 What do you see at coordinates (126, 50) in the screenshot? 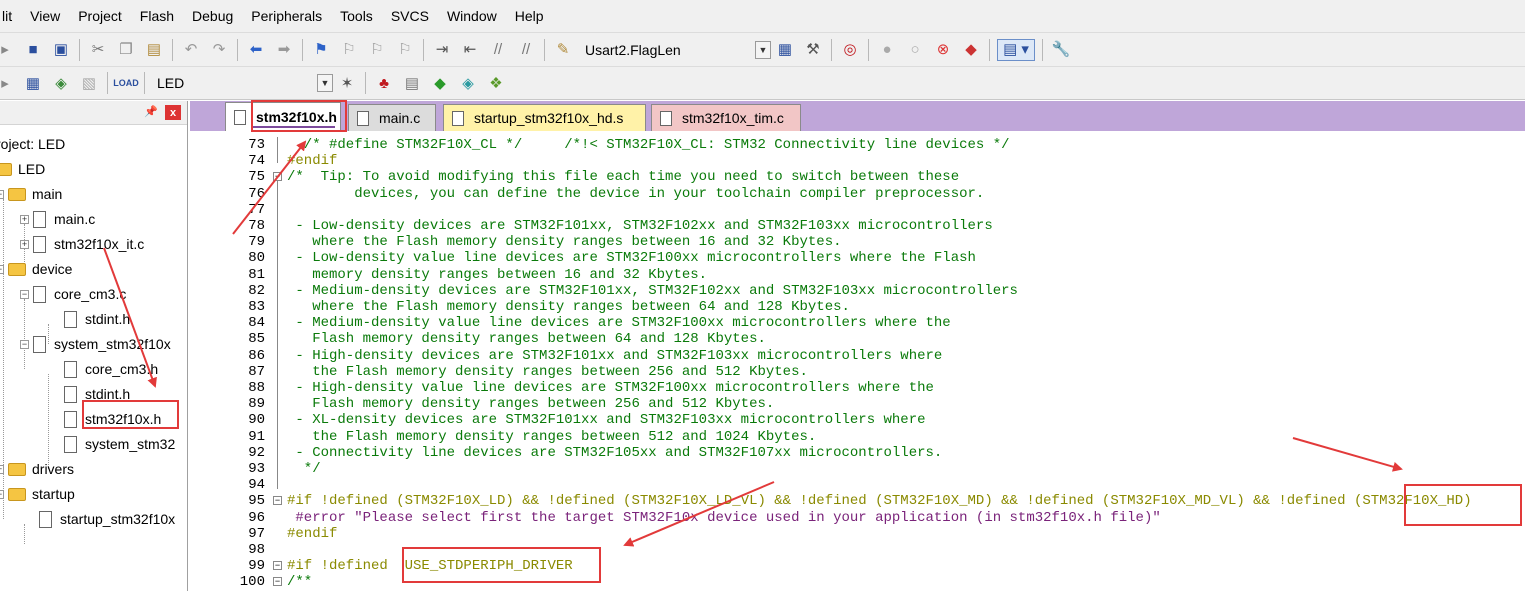
I see `copy-icon: ❐` at bounding box center [126, 50].